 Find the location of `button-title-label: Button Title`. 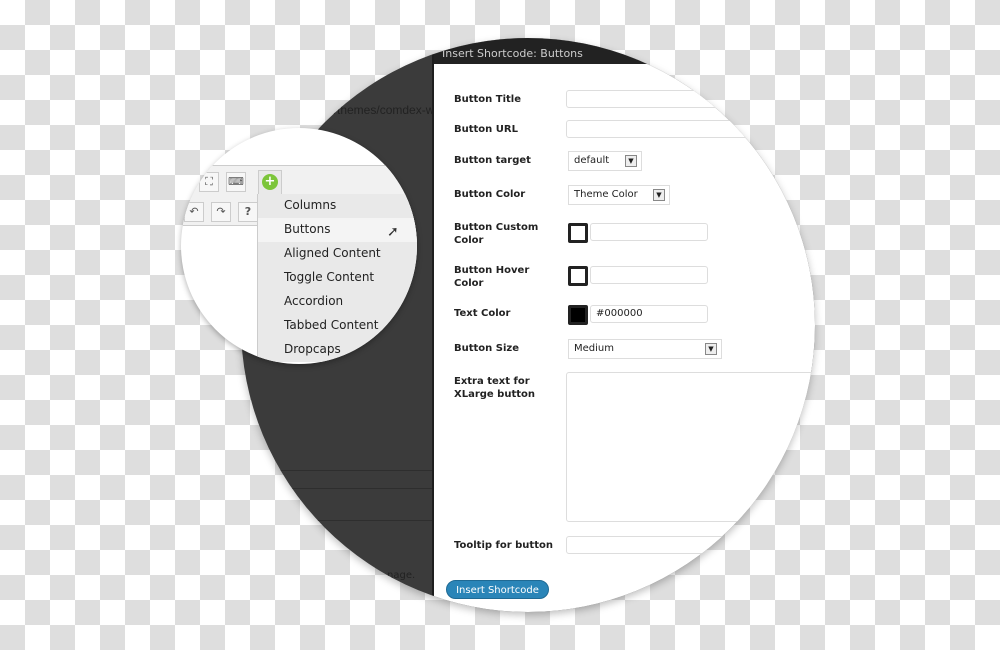

button-title-label: Button Title is located at coordinates (488, 99).